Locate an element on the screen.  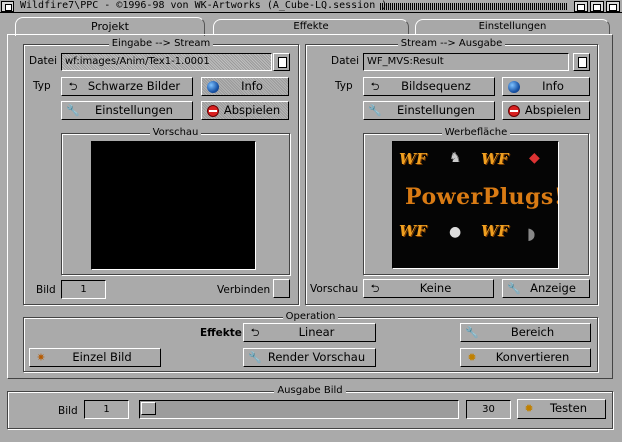
output-preview-cycle-button: ⮌ Keine is located at coordinates (428, 288).